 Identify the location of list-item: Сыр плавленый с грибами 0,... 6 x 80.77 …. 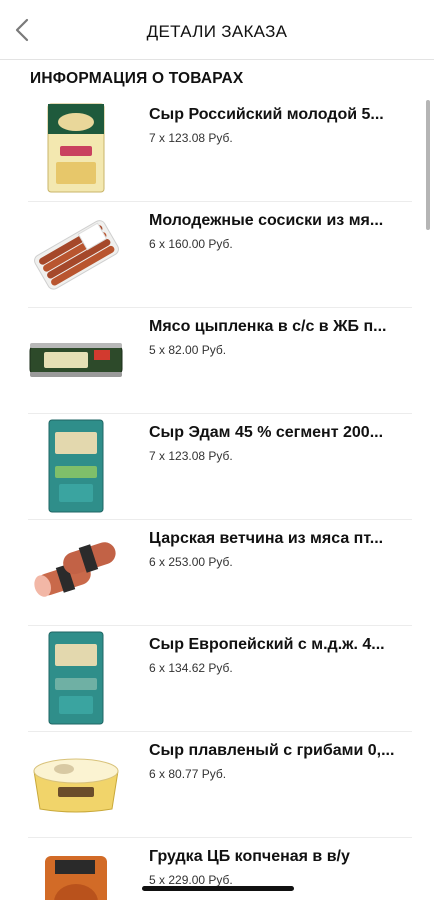
(217, 785).